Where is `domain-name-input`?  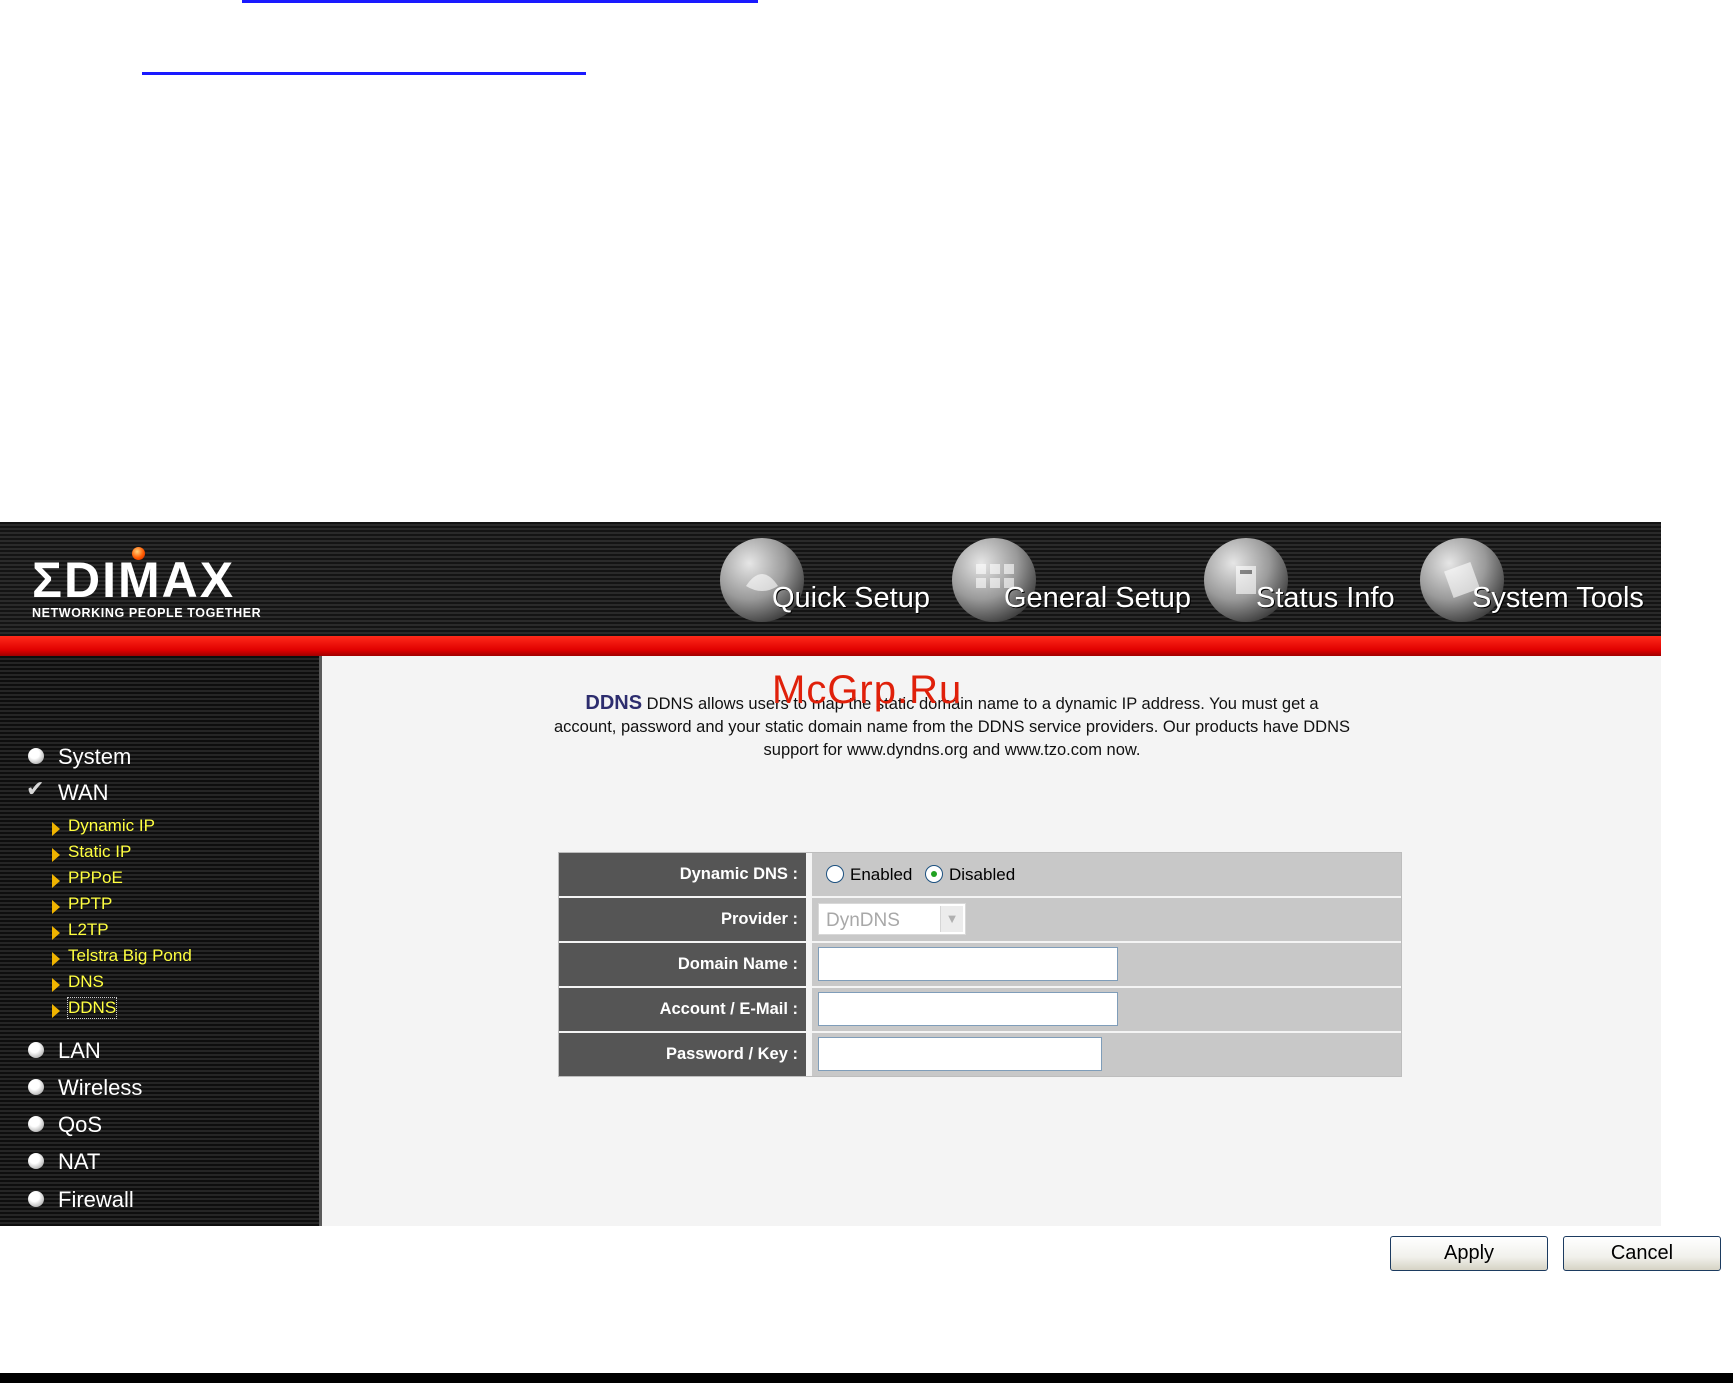
domain-name-input is located at coordinates (968, 964).